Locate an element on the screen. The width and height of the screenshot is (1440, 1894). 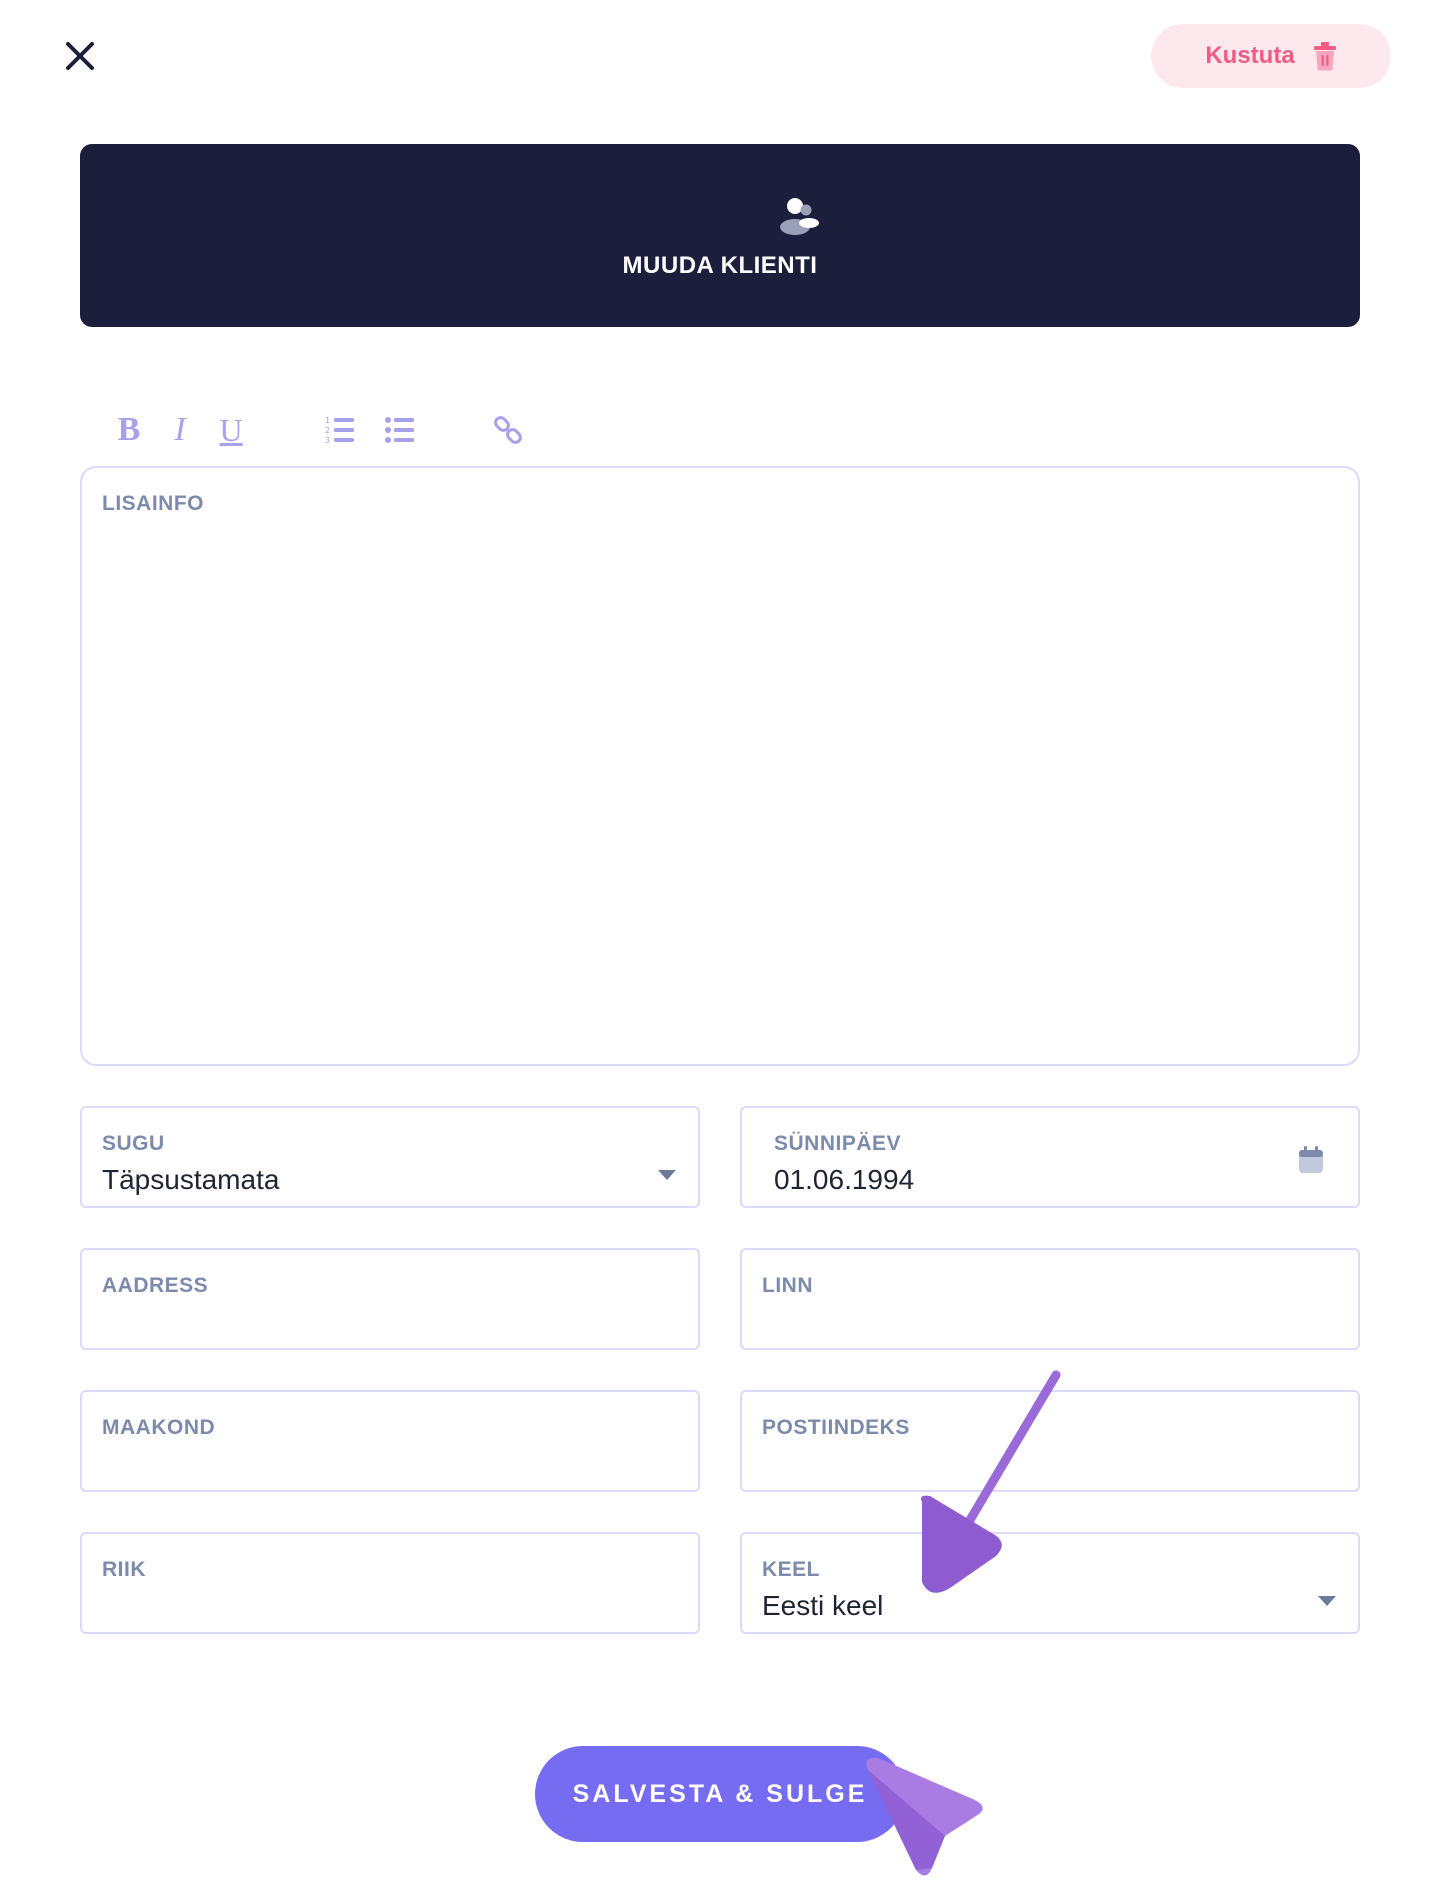
close-icon is located at coordinates (80, 56).